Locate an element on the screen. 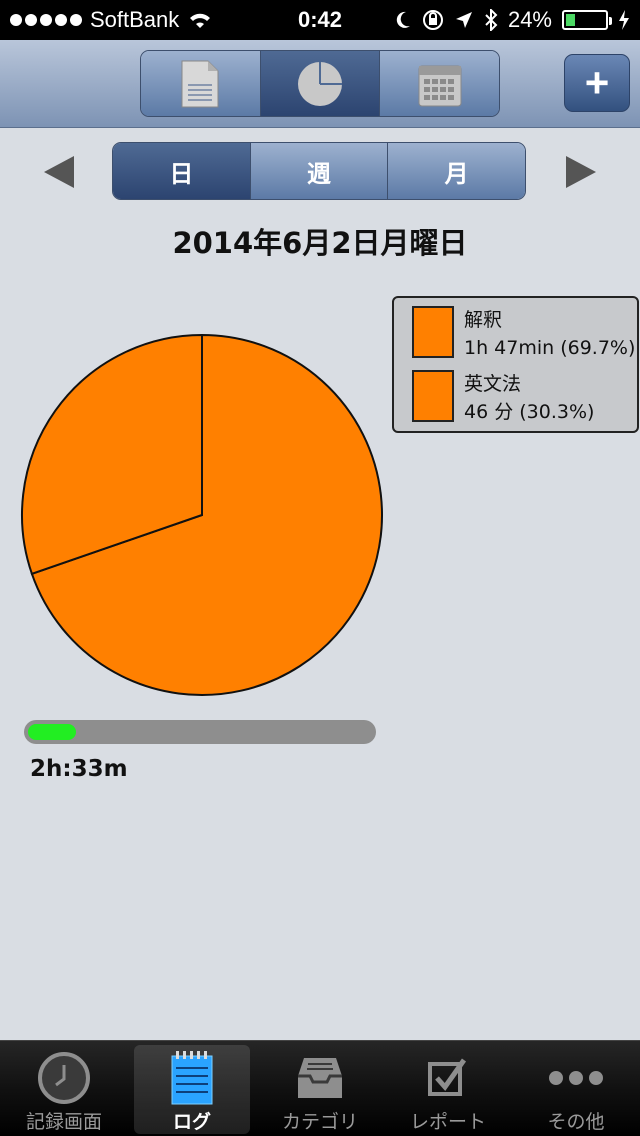 The height and width of the screenshot is (1136, 640). status-bar: SoftBank 0:42 24% is located at coordinates (320, 20).